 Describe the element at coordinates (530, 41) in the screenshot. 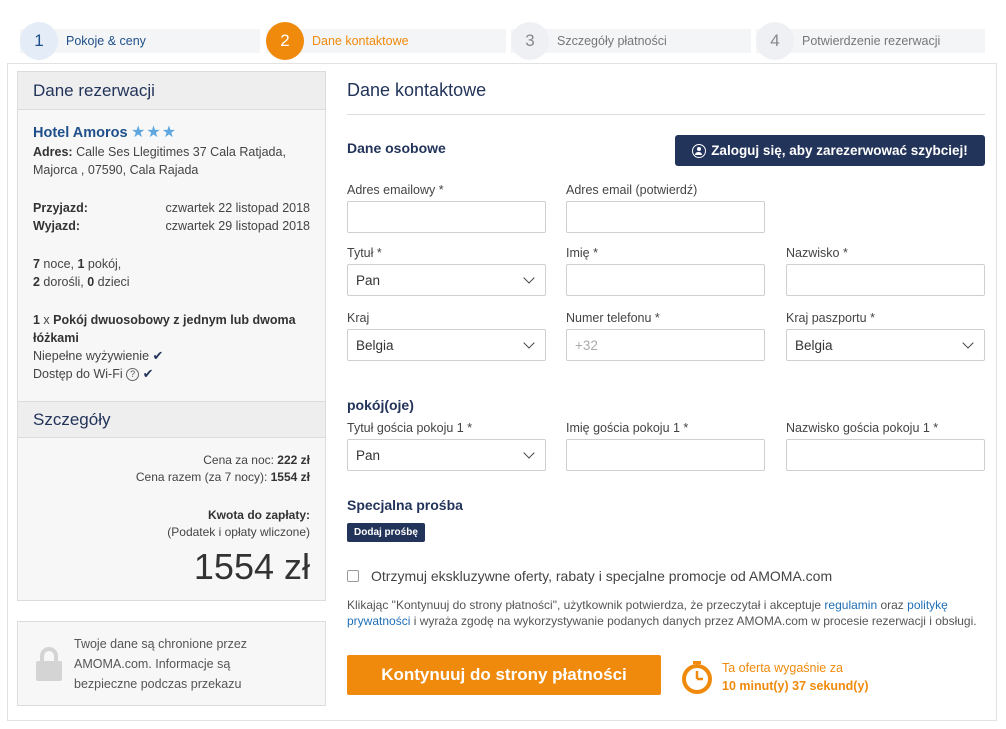

I see `step-number: 3` at that location.